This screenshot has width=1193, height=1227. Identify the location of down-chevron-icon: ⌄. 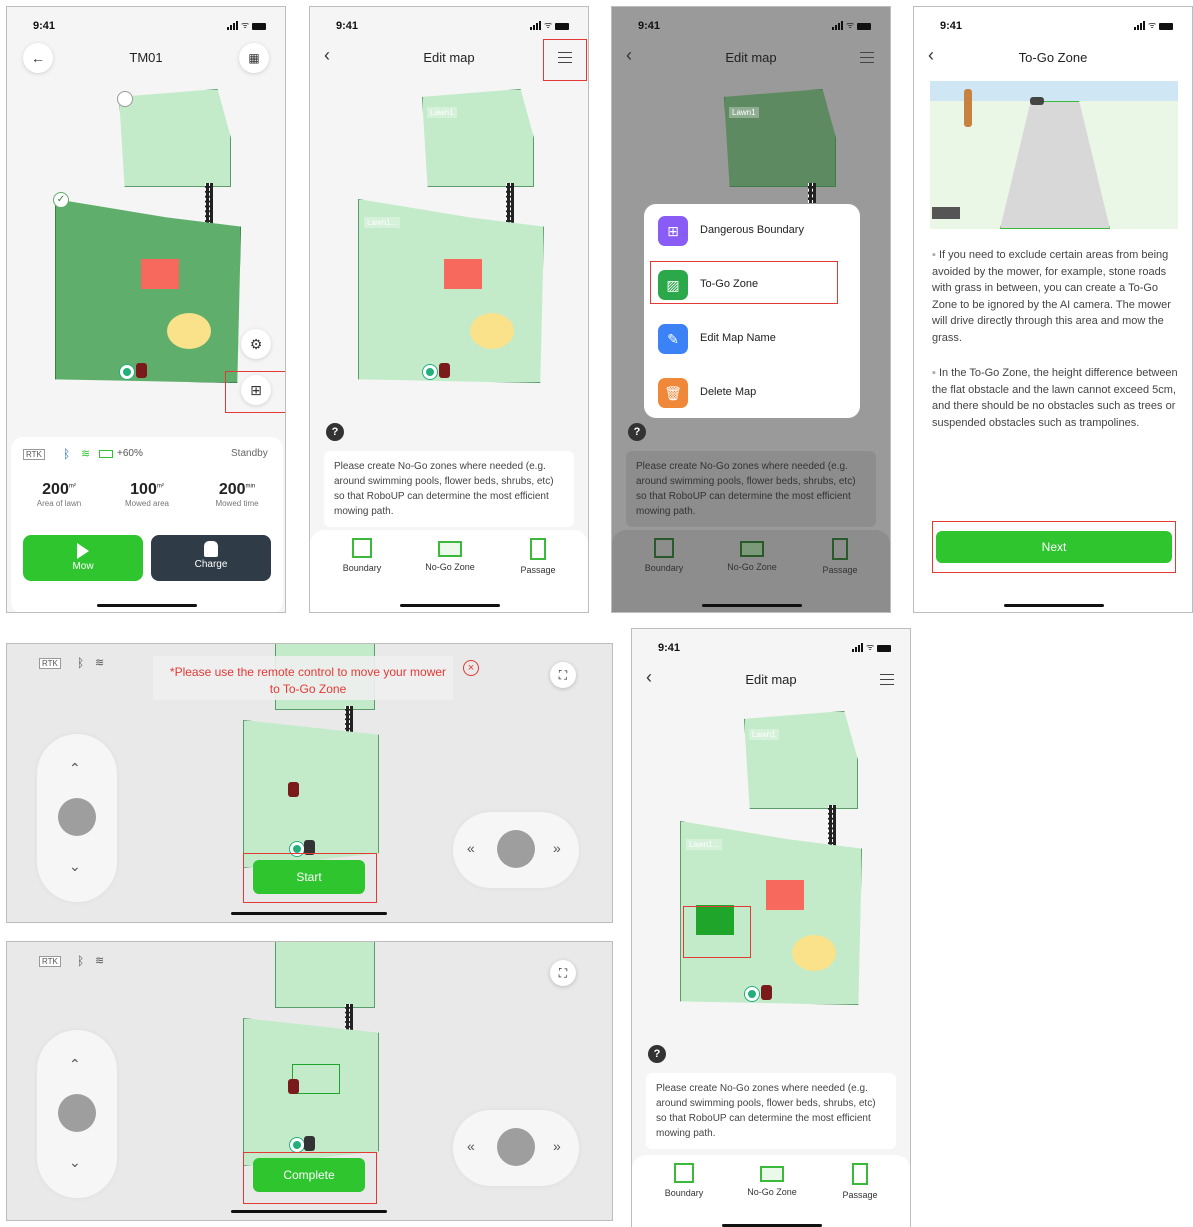
(75, 866).